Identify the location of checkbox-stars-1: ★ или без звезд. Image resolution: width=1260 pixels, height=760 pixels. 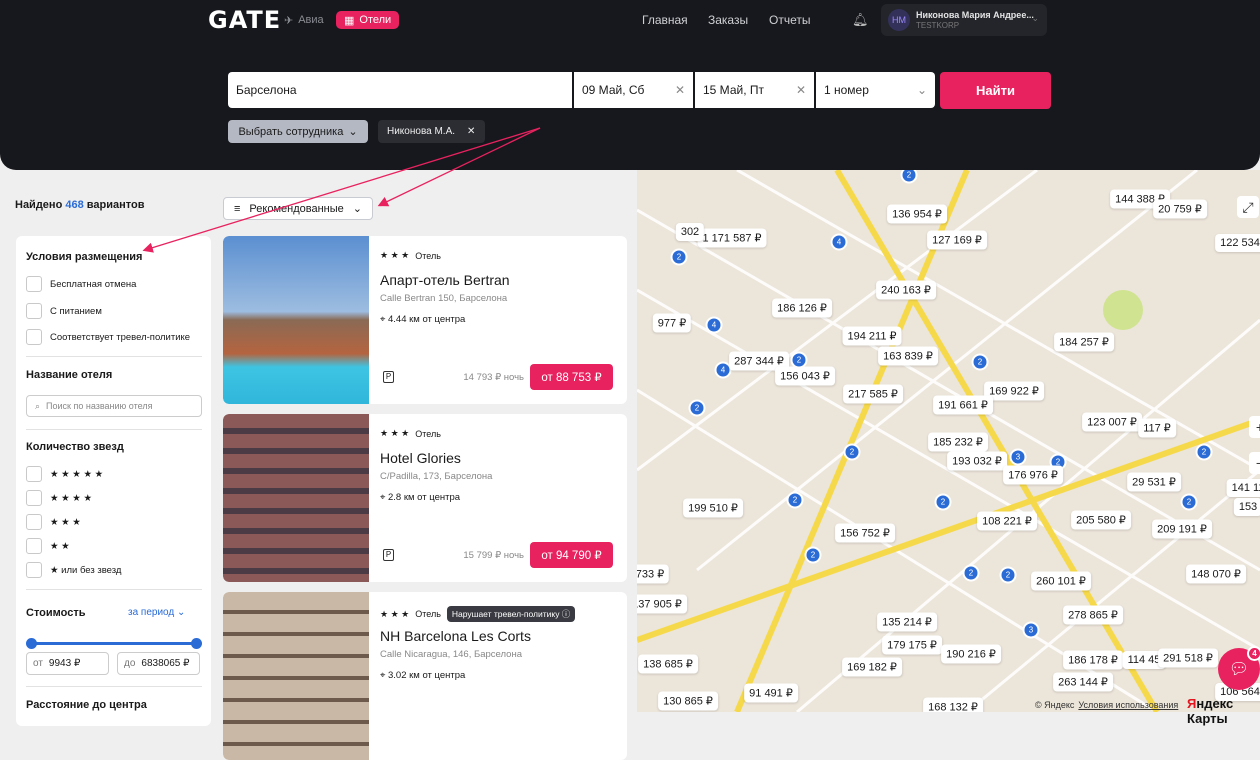
(73, 570).